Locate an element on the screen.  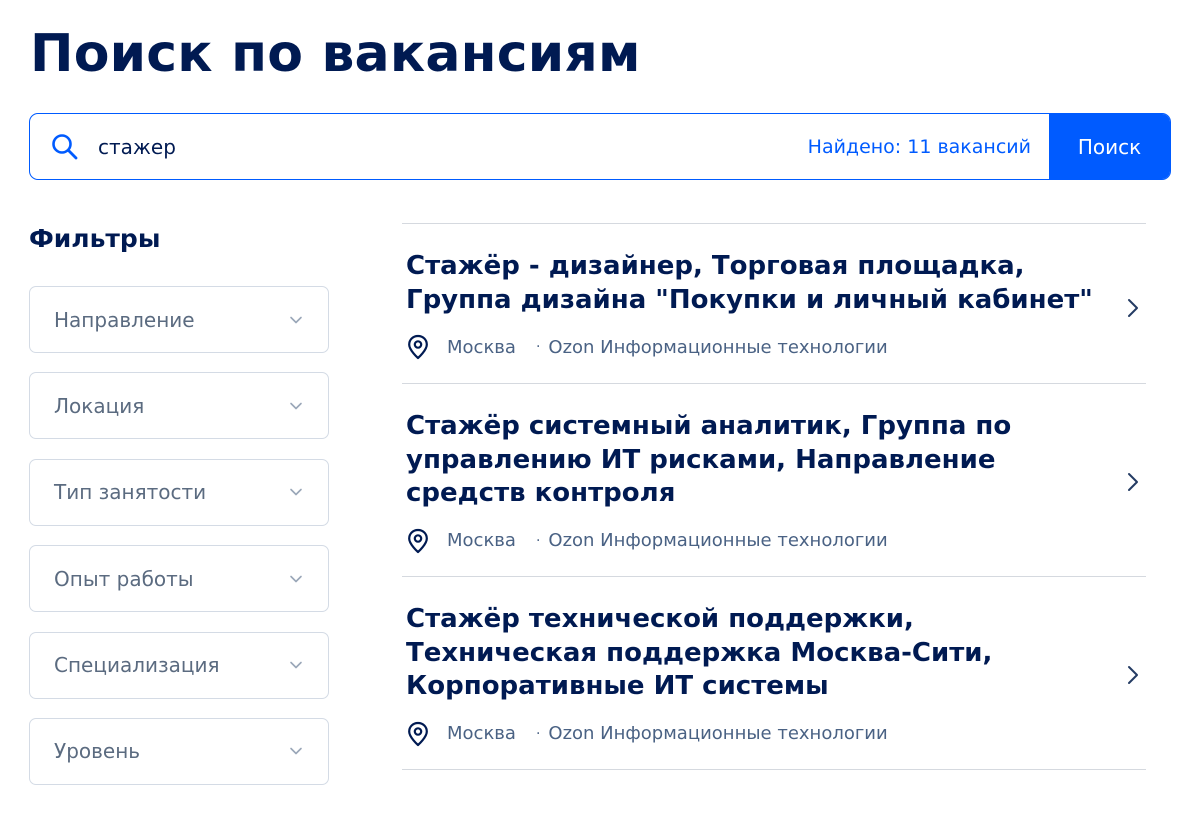
search-bar: Найдено: 11 вакансий Поиск is located at coordinates (600, 146).